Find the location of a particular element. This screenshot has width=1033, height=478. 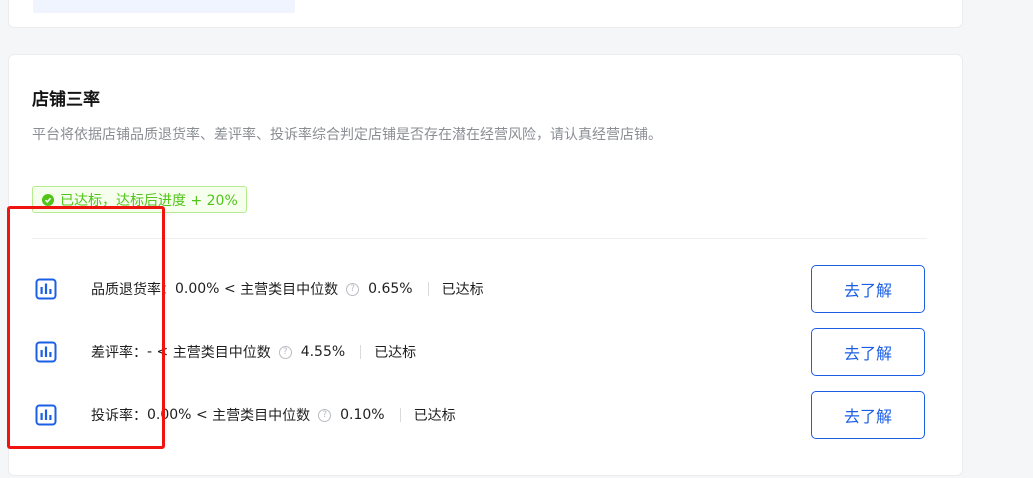

check-circle-icon is located at coordinates (48, 199).